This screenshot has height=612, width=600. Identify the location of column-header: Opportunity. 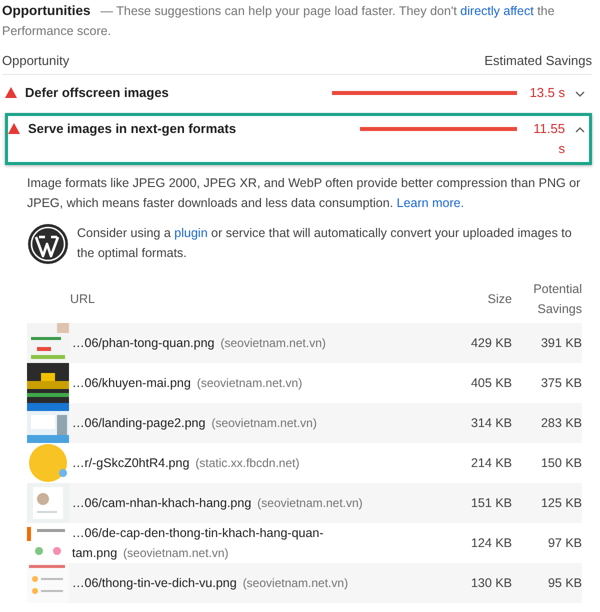
(36, 60).